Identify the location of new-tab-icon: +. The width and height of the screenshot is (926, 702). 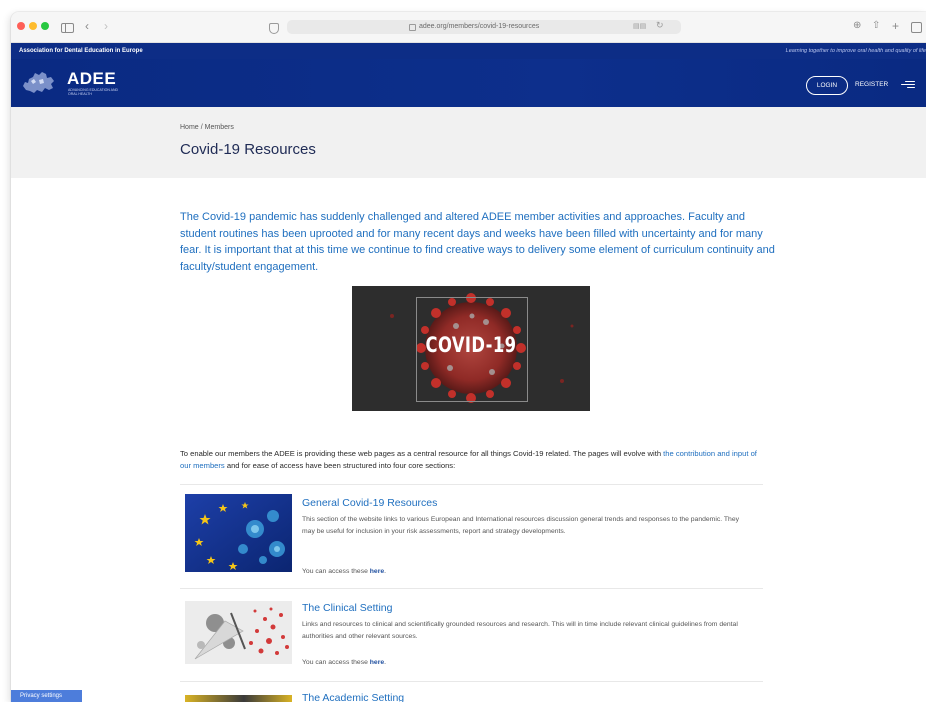
(895, 26).